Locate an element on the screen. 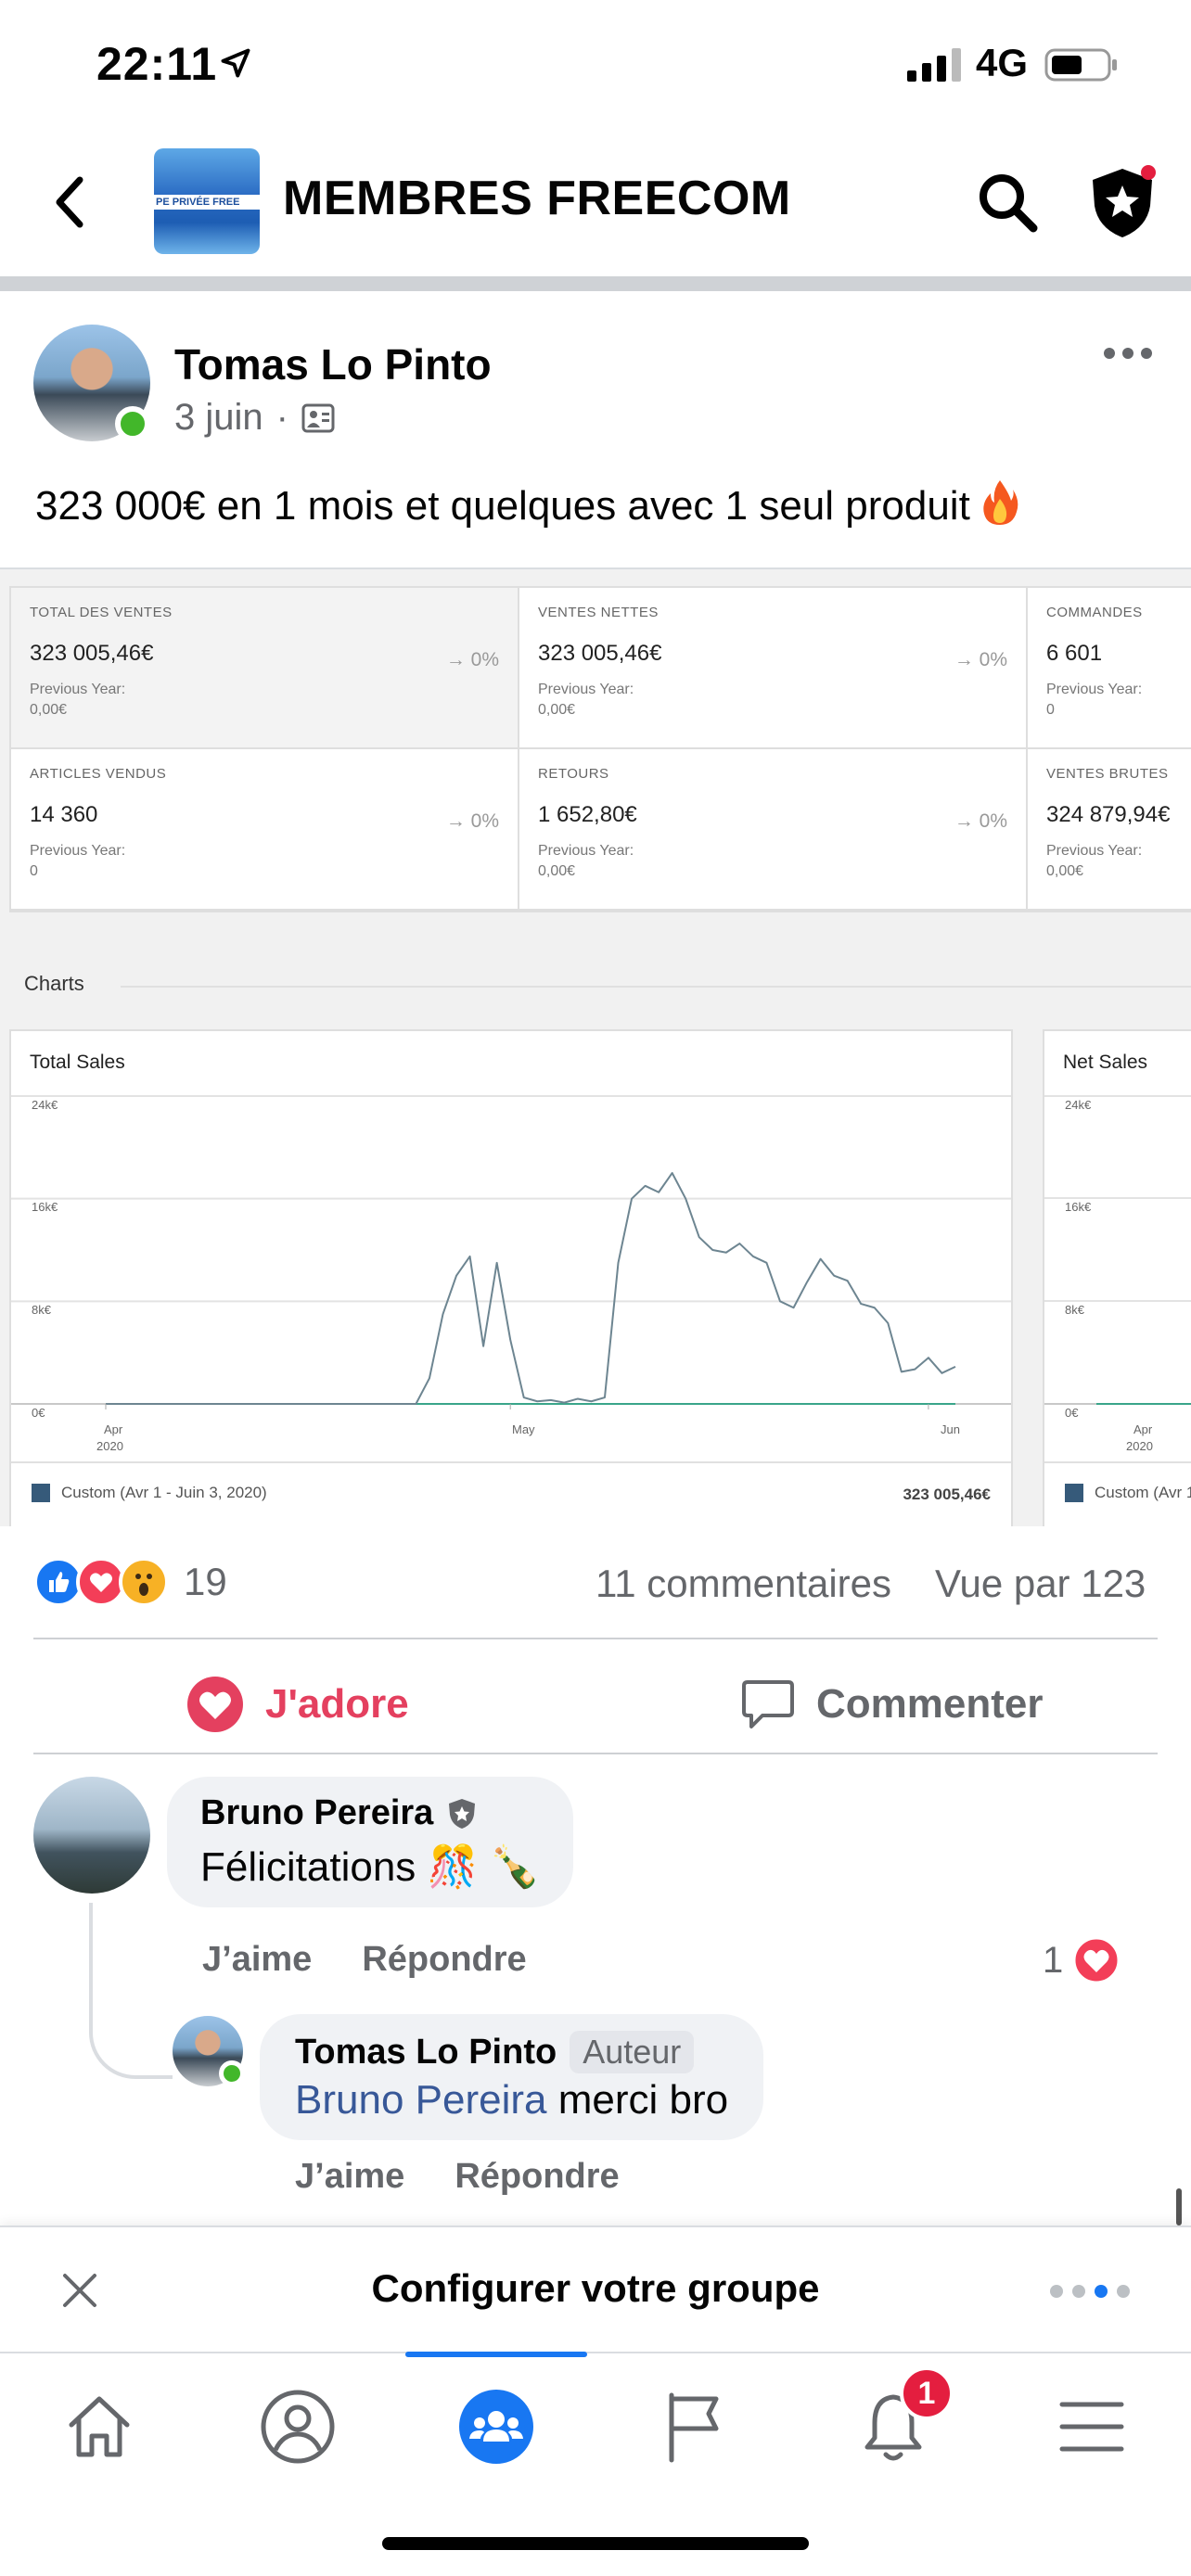 Image resolution: width=1191 pixels, height=2576 pixels. tab-profile is located at coordinates (298, 2427).